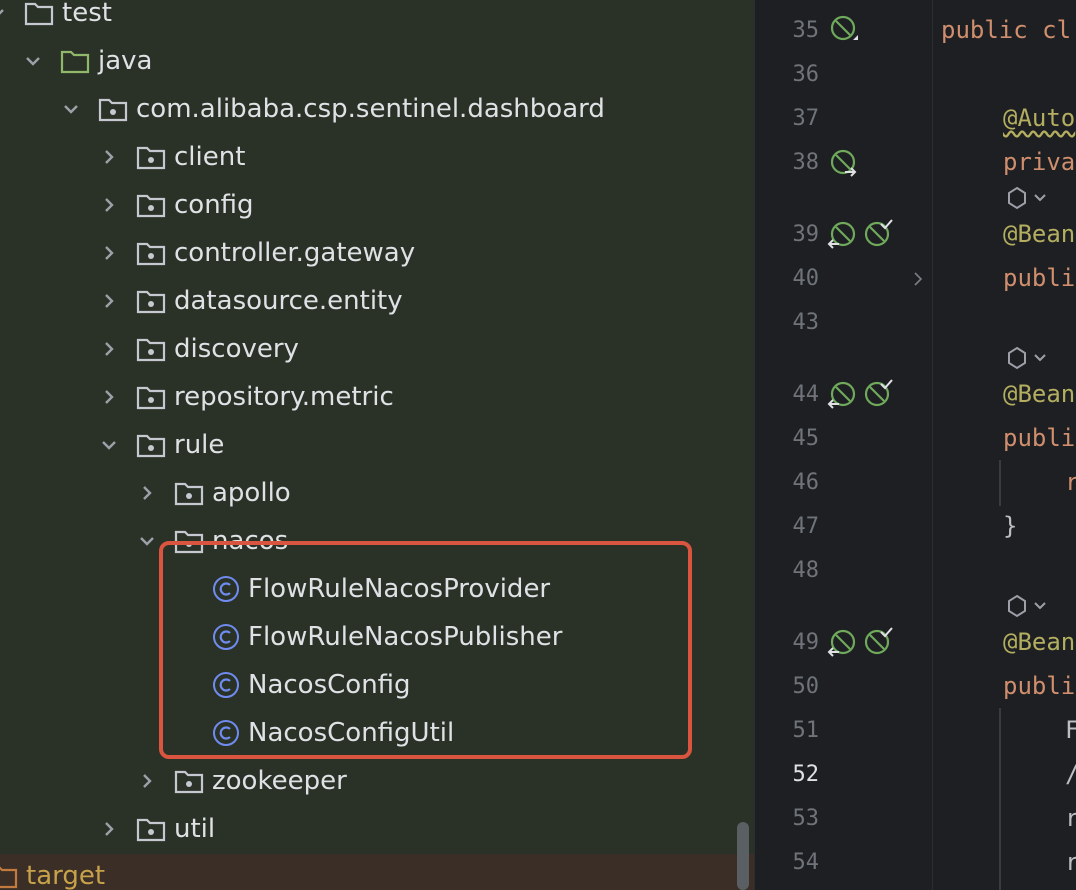 The height and width of the screenshot is (890, 1076). I want to click on line-number: 40, so click(806, 278).